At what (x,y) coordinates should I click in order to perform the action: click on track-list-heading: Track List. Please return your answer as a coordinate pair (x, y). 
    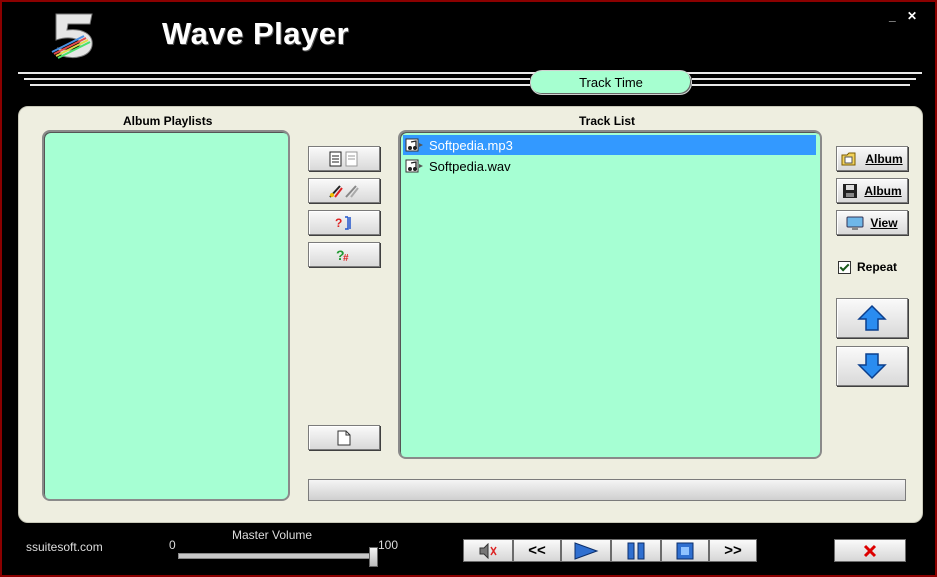
    Looking at the image, I should click on (607, 121).